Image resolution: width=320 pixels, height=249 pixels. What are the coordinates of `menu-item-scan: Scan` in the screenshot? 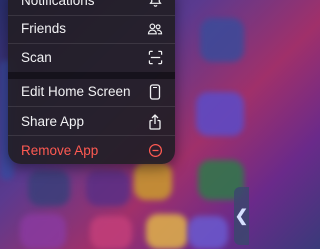 It's located at (91, 57).